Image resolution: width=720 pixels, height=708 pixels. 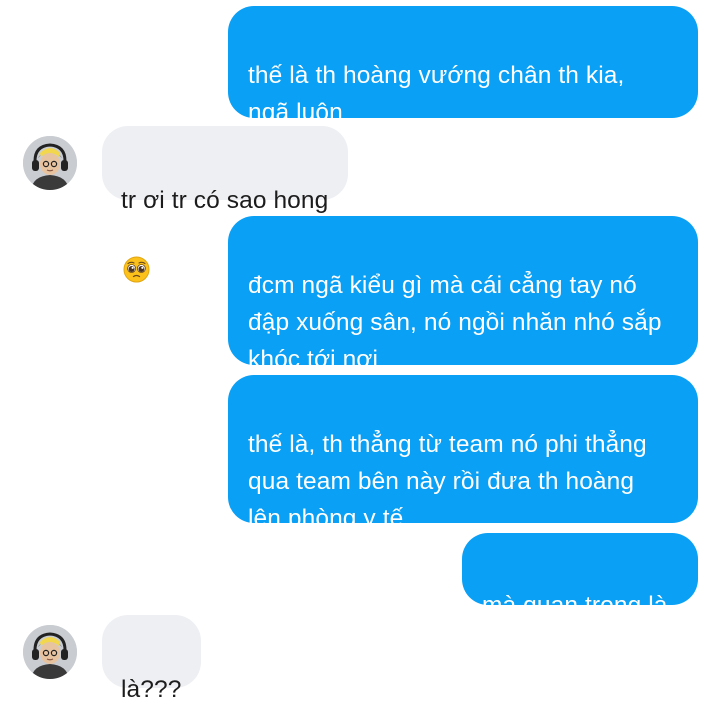 What do you see at coordinates (152, 659) in the screenshot?
I see `incoming-message-bubble: là???` at bounding box center [152, 659].